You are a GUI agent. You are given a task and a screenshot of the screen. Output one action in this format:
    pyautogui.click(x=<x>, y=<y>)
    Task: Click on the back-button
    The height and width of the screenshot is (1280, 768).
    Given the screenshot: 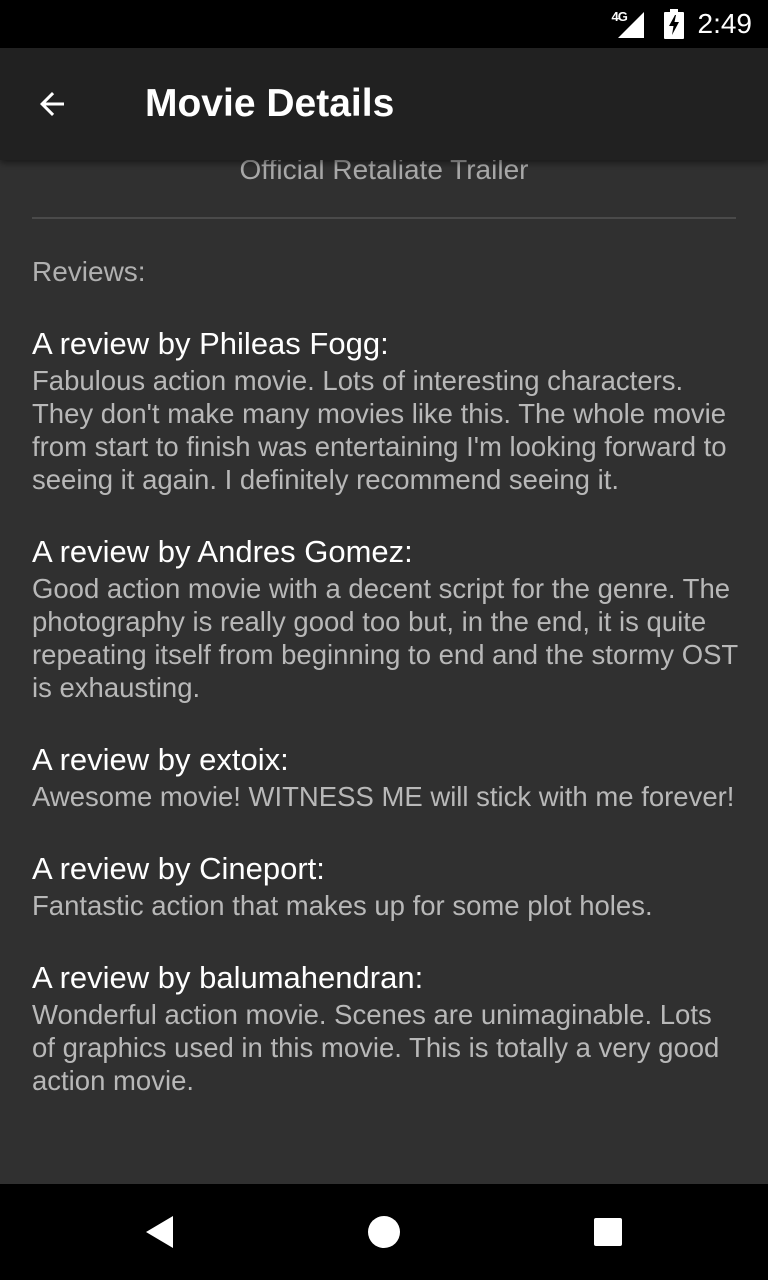 What is the action you would take?
    pyautogui.click(x=52, y=104)
    